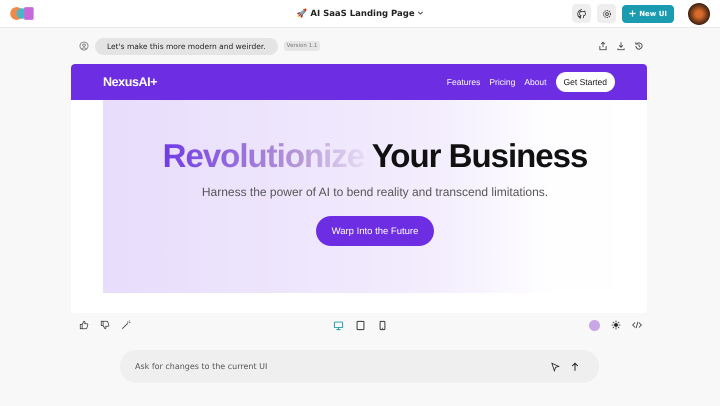 Image resolution: width=720 pixels, height=406 pixels. Describe the element at coordinates (632, 13) in the screenshot. I see `plus-icon` at that location.